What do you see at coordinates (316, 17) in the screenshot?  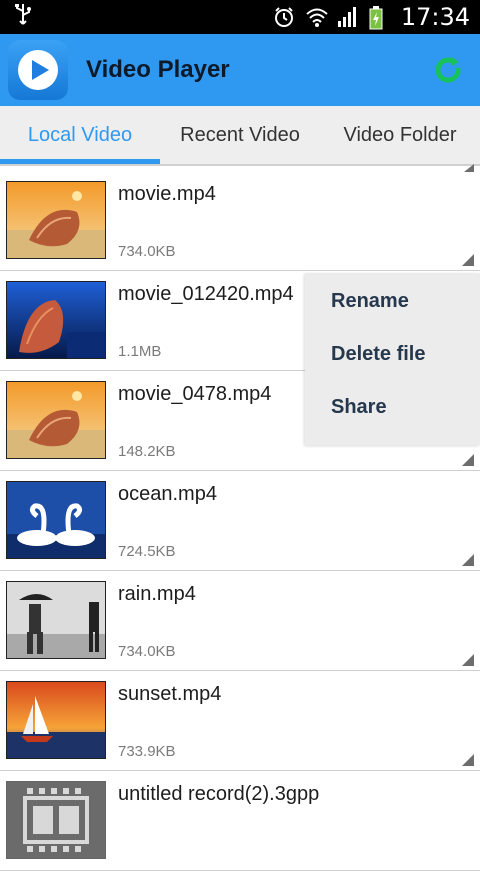 I see `wifi-icon` at bounding box center [316, 17].